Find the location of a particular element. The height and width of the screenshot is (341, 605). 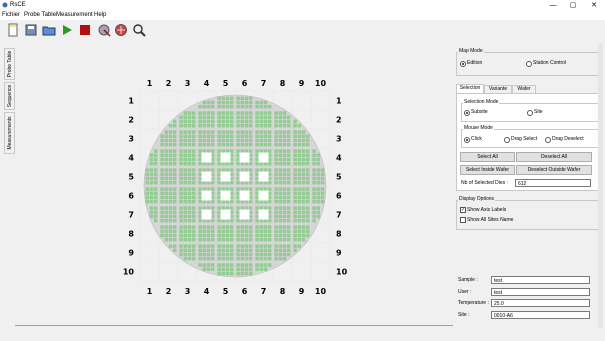

wafer-icon is located at coordinates (121, 30).